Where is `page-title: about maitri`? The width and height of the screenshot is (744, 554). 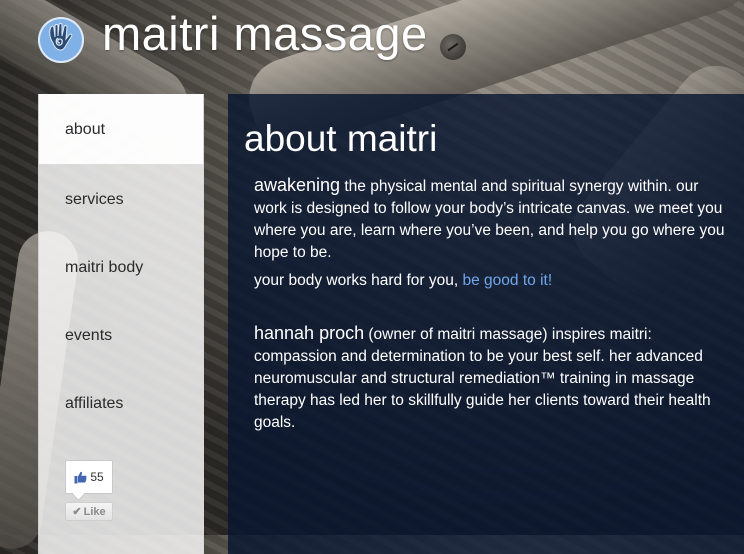
page-title: about maitri is located at coordinates (341, 138).